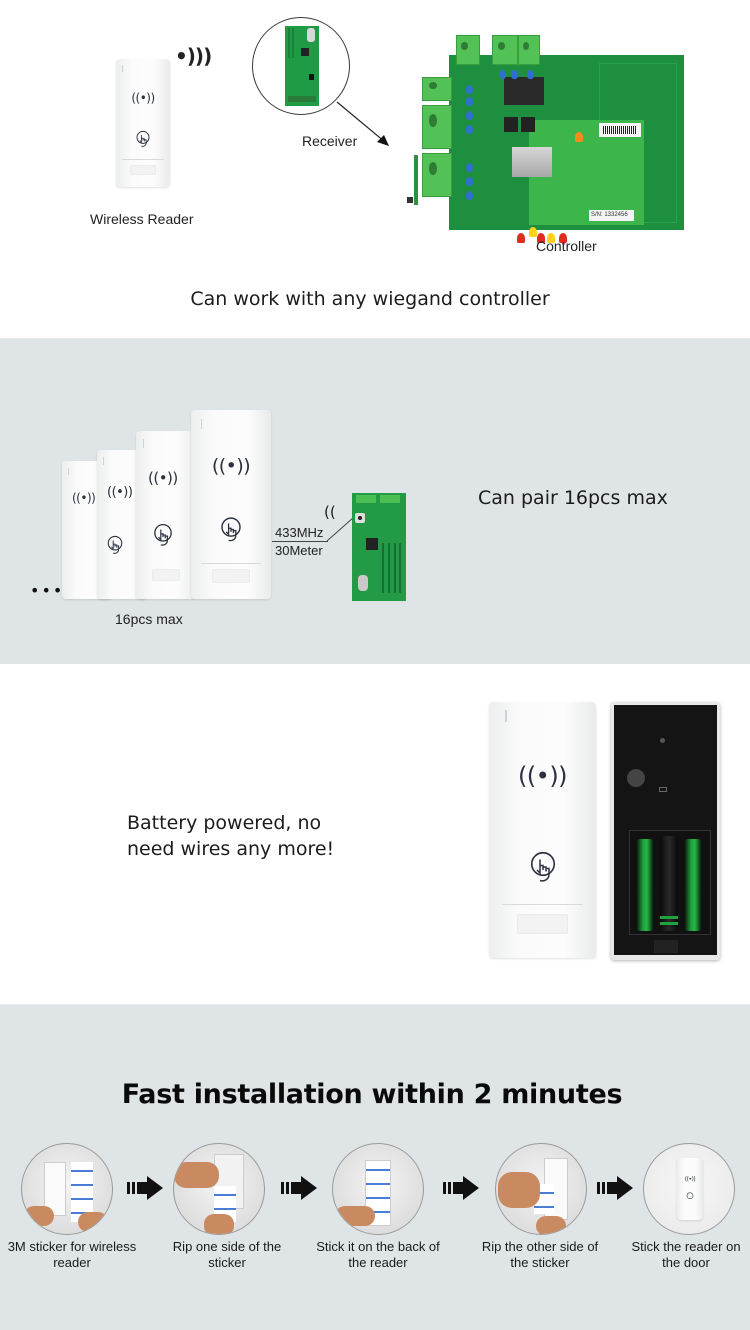 The image size is (750, 1330). I want to click on frequency-label: 433MHz, so click(299, 532).